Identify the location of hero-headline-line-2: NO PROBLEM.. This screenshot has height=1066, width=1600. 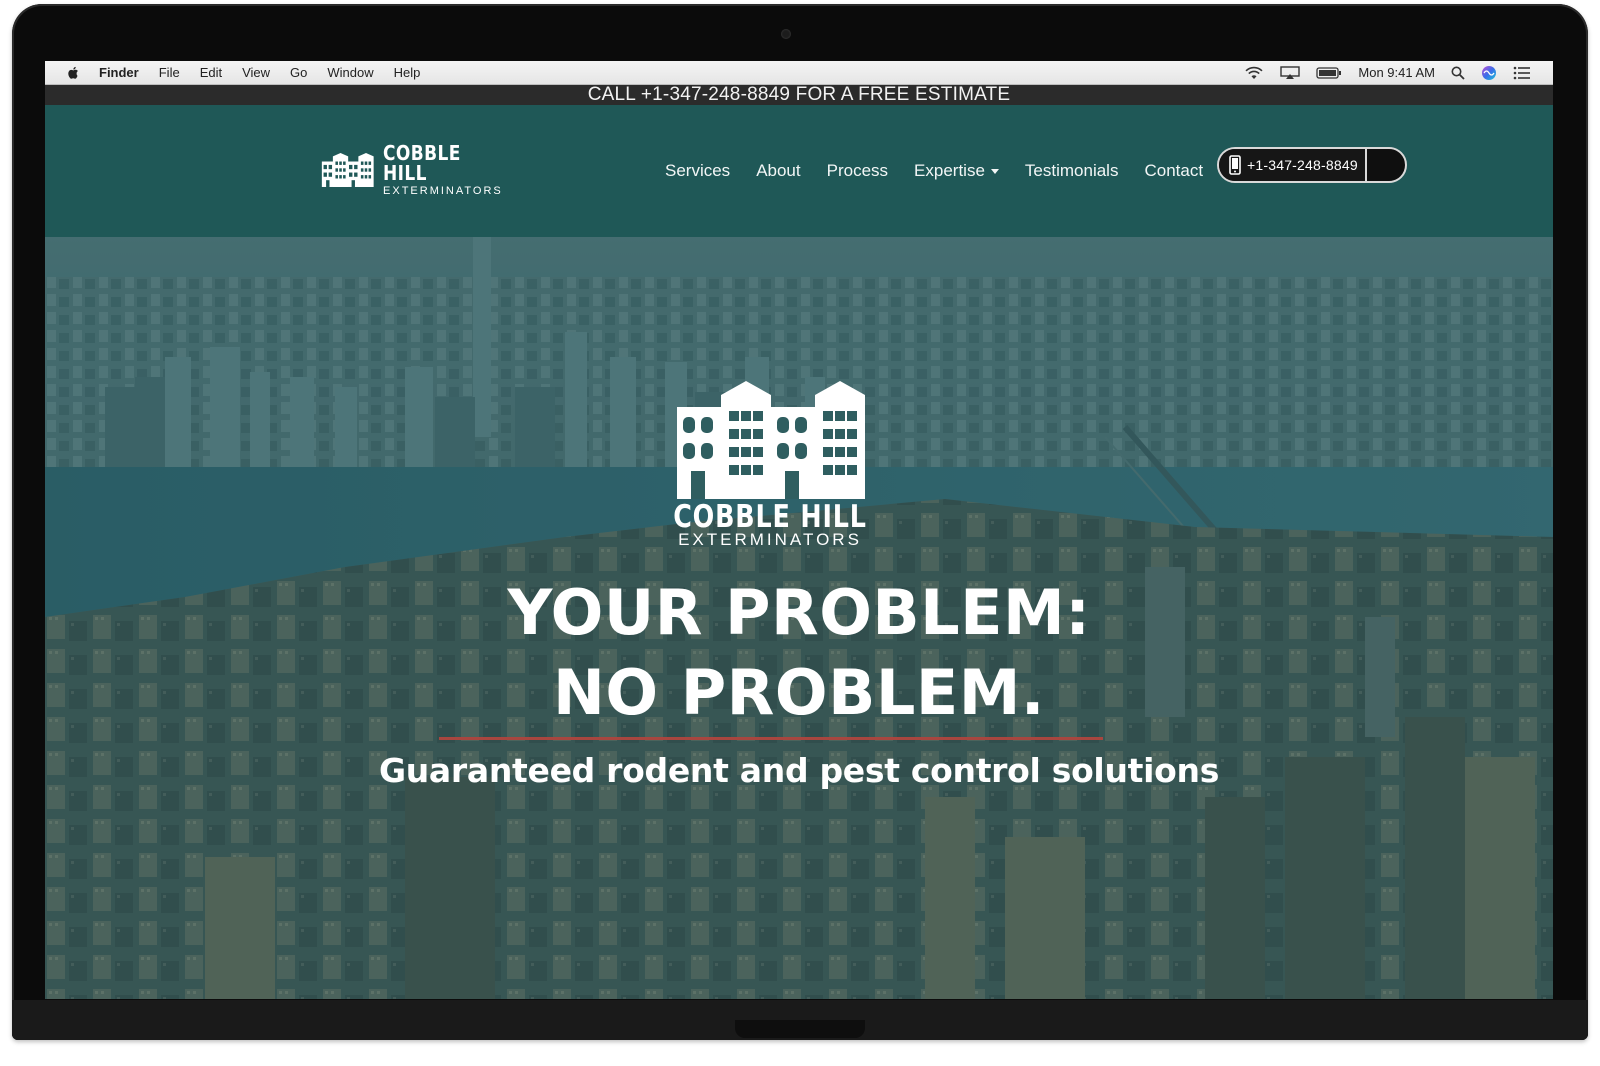
(799, 692).